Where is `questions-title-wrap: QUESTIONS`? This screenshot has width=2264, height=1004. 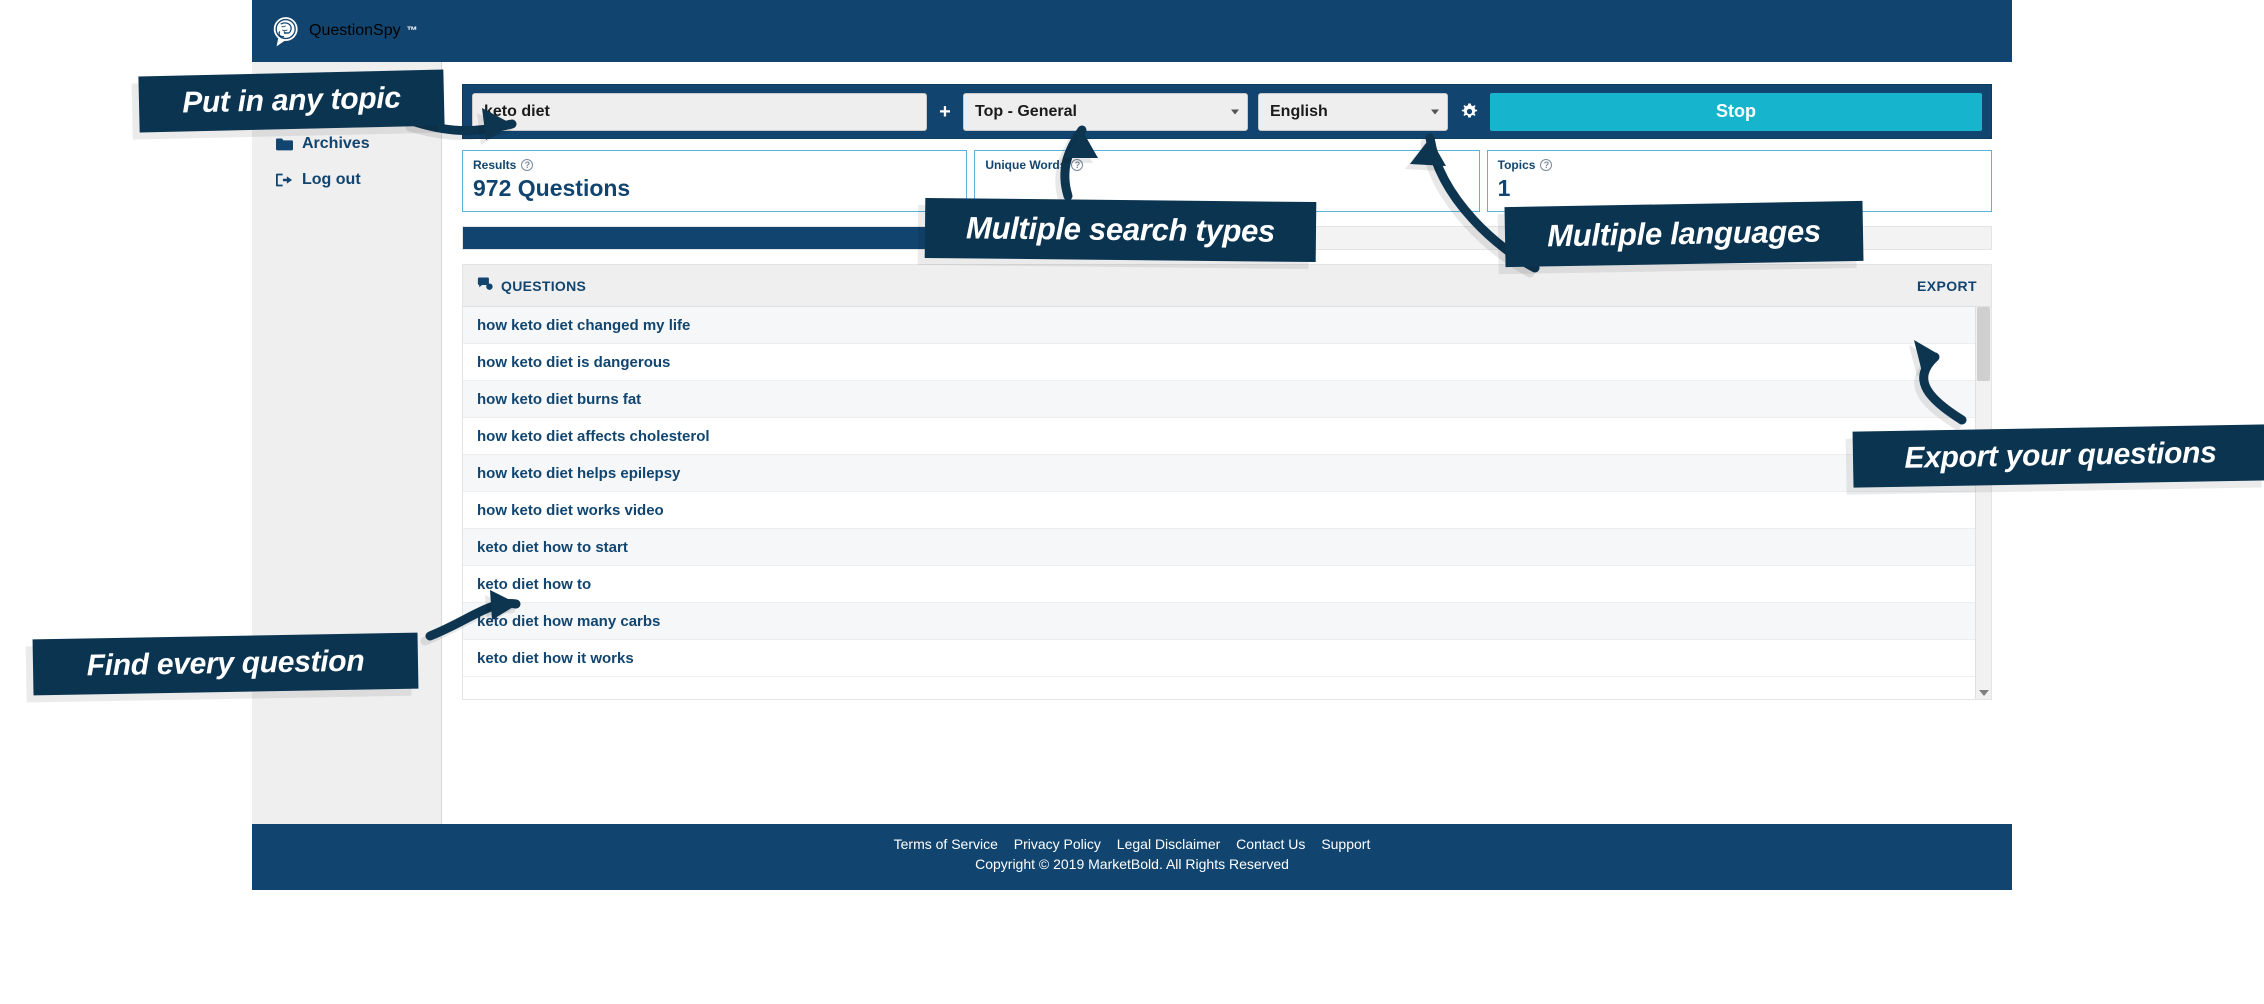
questions-title-wrap: QUESTIONS is located at coordinates (531, 285).